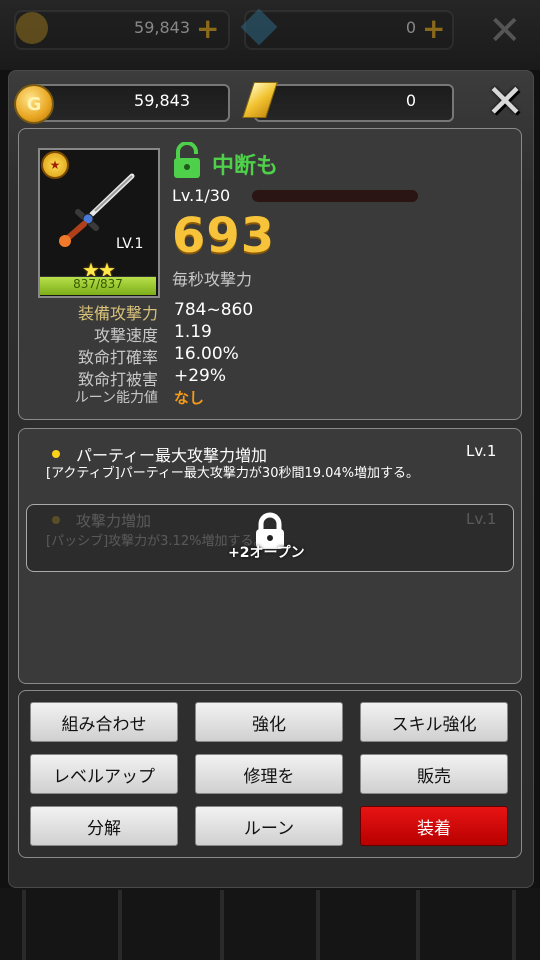 The image size is (540, 960). What do you see at coordinates (193, 332) in the screenshot?
I see `stat-value-speed: 1.19` at bounding box center [193, 332].